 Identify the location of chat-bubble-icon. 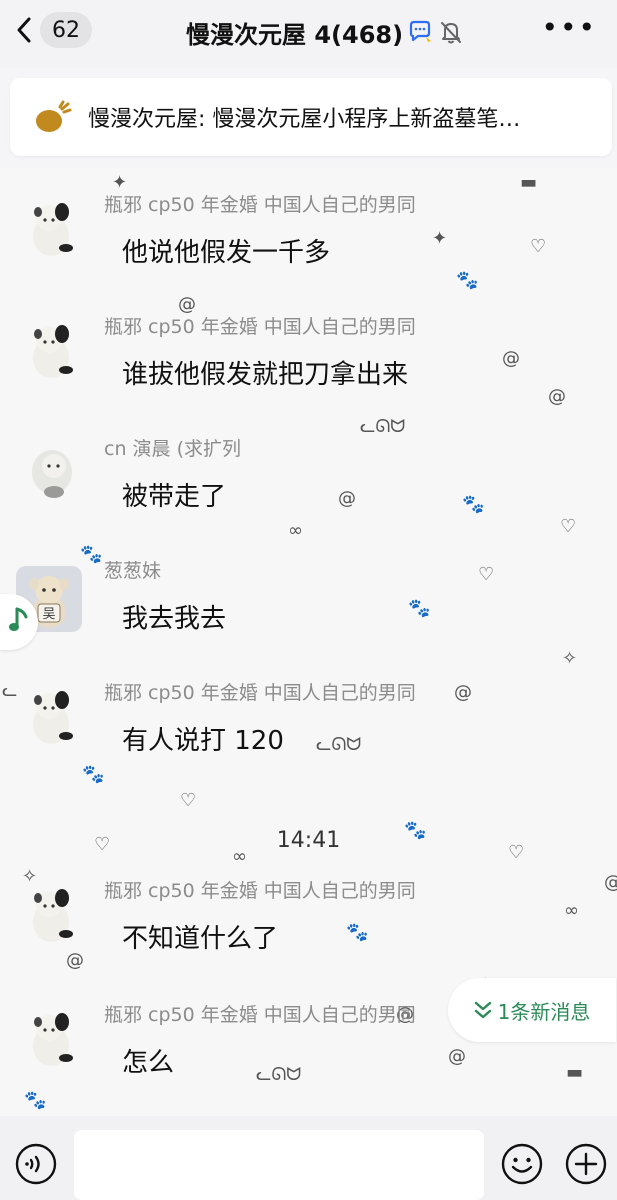
(420, 32).